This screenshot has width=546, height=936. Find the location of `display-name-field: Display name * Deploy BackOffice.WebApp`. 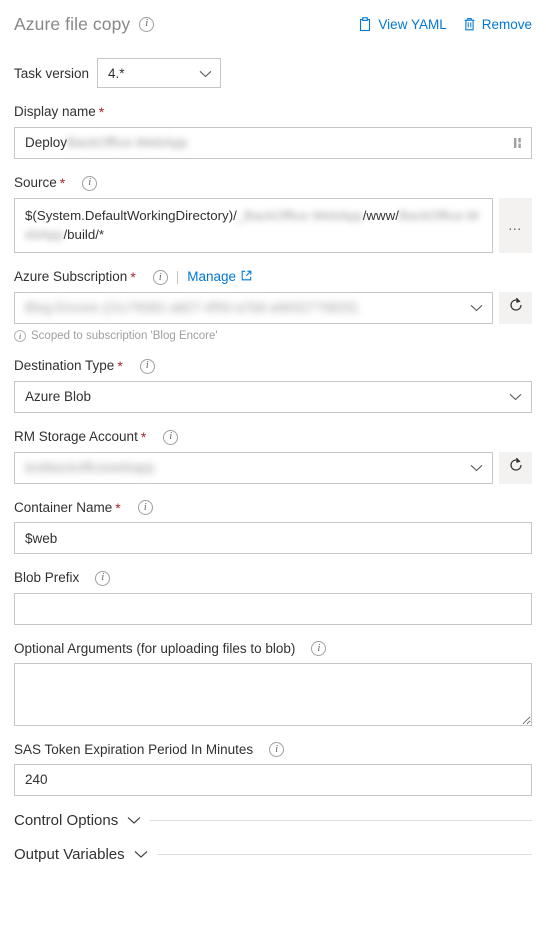

display-name-field: Display name * Deploy BackOffice.WebApp is located at coordinates (273, 131).